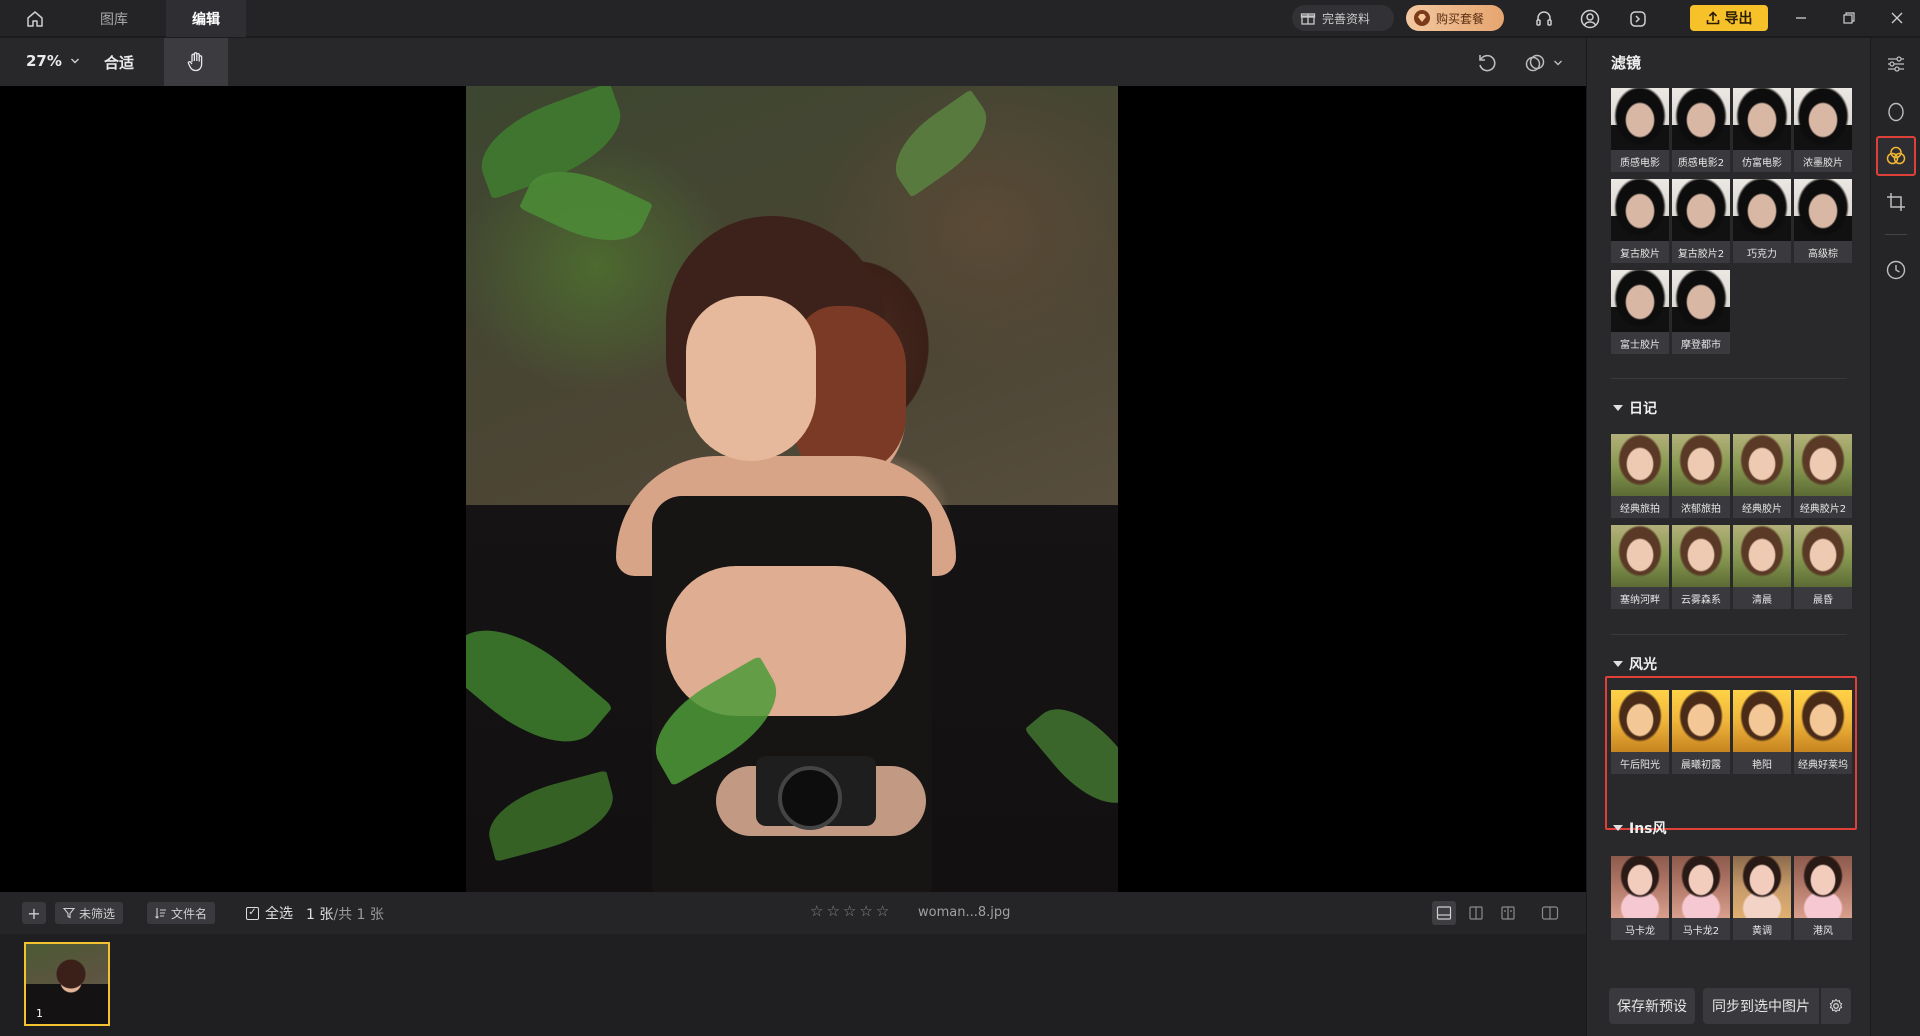  What do you see at coordinates (1823, 763) in the screenshot?
I see `filter-label: 经典好莱坞` at bounding box center [1823, 763].